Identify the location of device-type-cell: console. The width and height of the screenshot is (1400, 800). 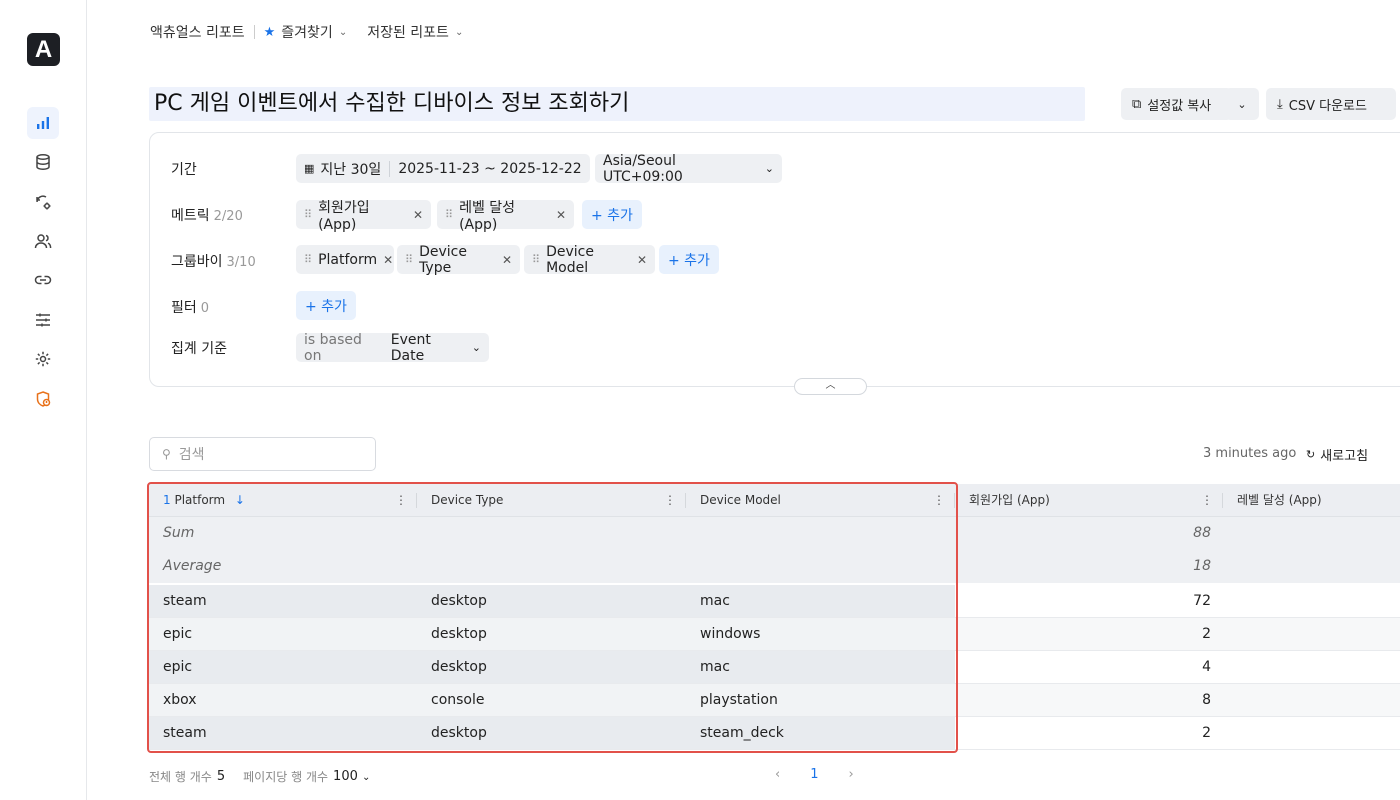
(551, 700).